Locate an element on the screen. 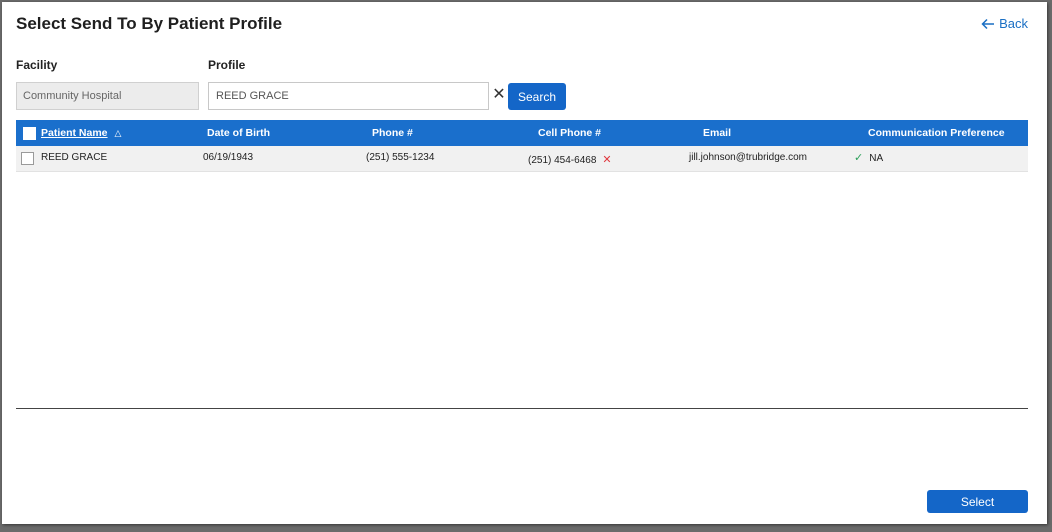  divider is located at coordinates (522, 408).